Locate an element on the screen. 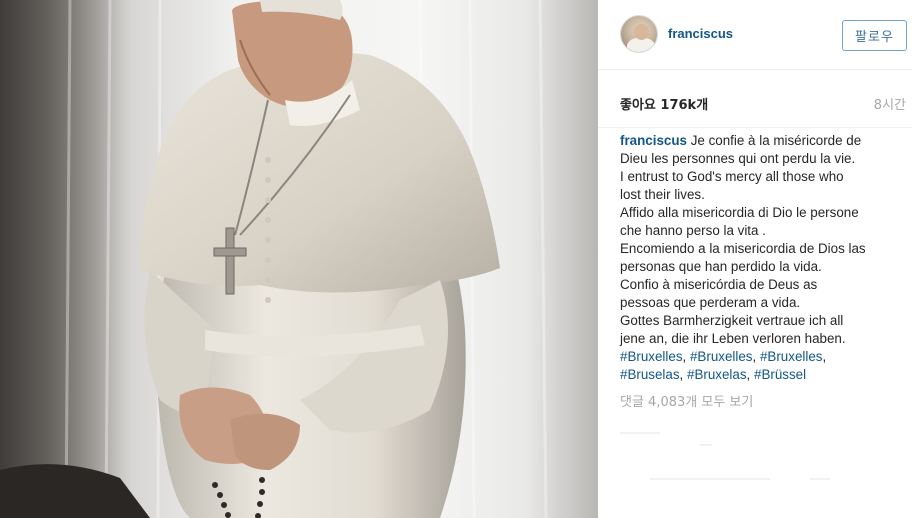  hashtag-link: #Bruxelas is located at coordinates (717, 374).